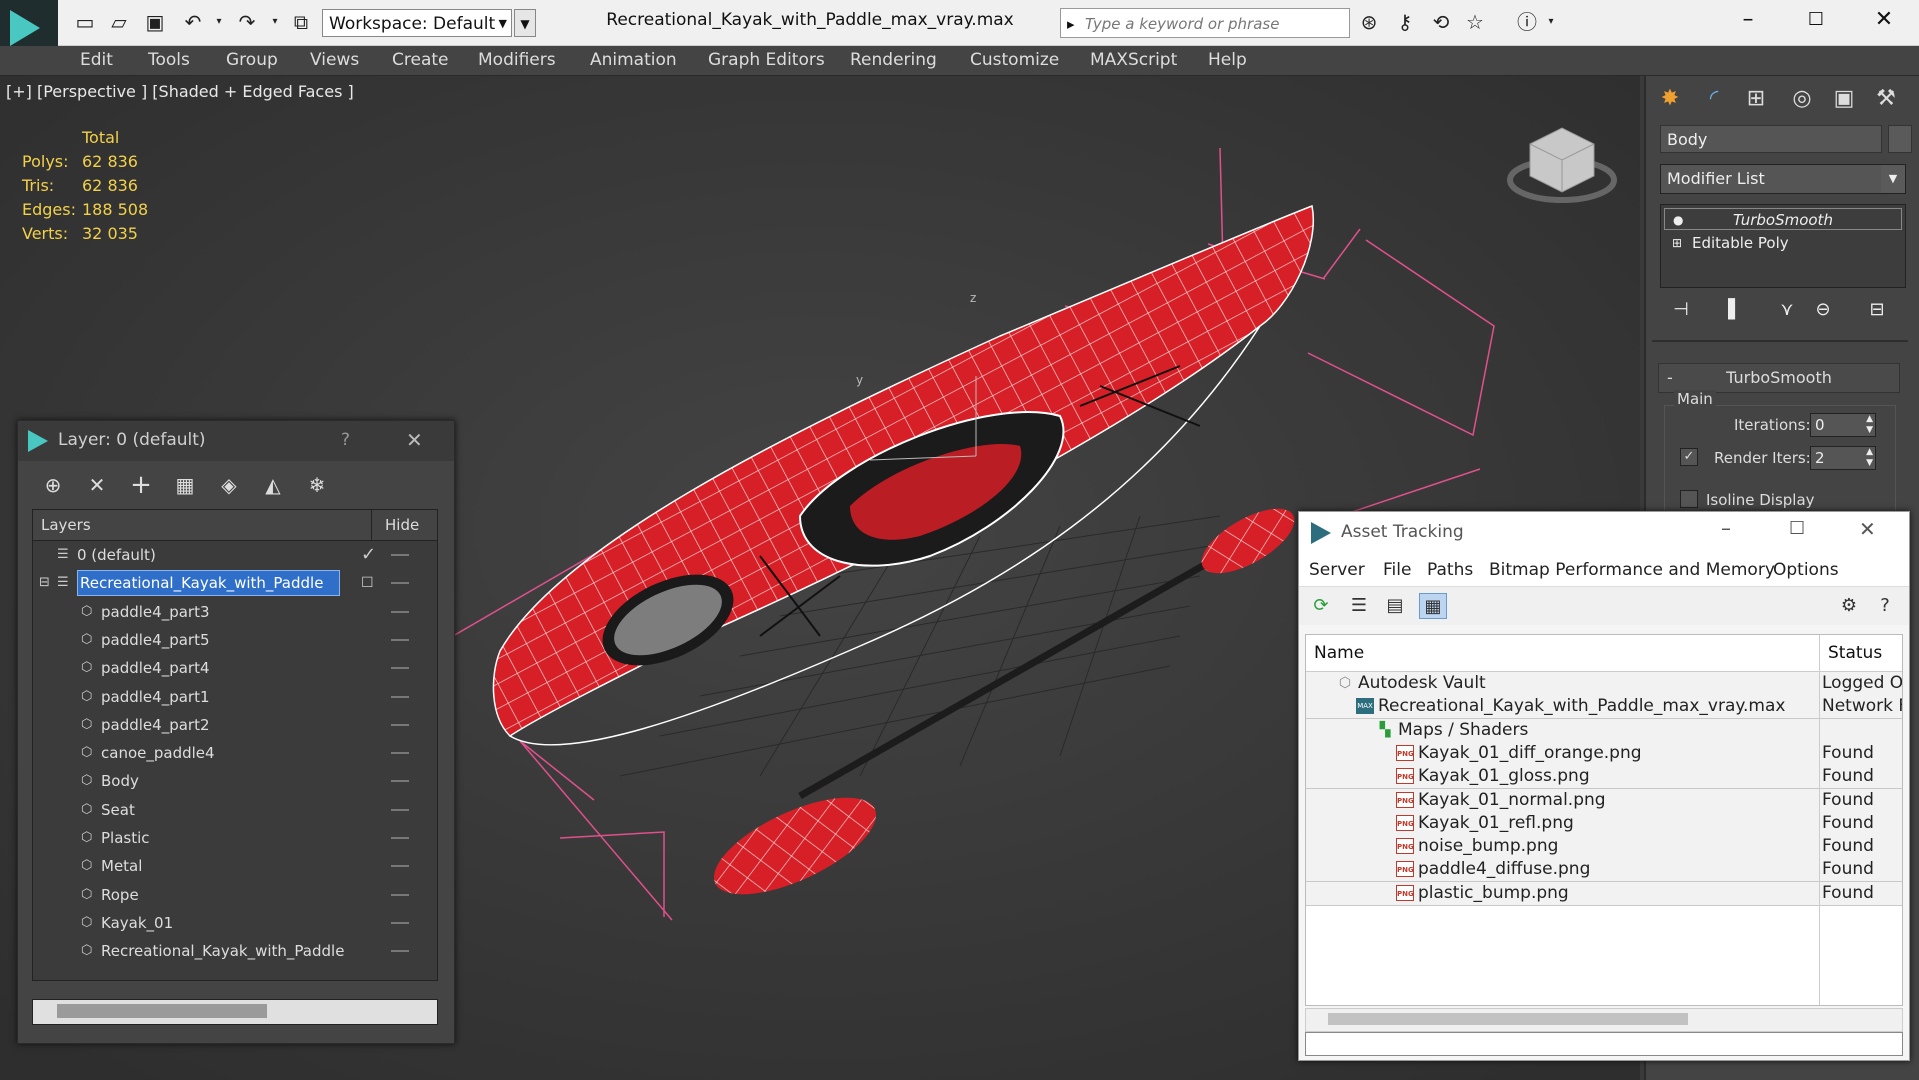  What do you see at coordinates (235, 866) in the screenshot?
I see `layer-row: ⬡ Metal` at bounding box center [235, 866].